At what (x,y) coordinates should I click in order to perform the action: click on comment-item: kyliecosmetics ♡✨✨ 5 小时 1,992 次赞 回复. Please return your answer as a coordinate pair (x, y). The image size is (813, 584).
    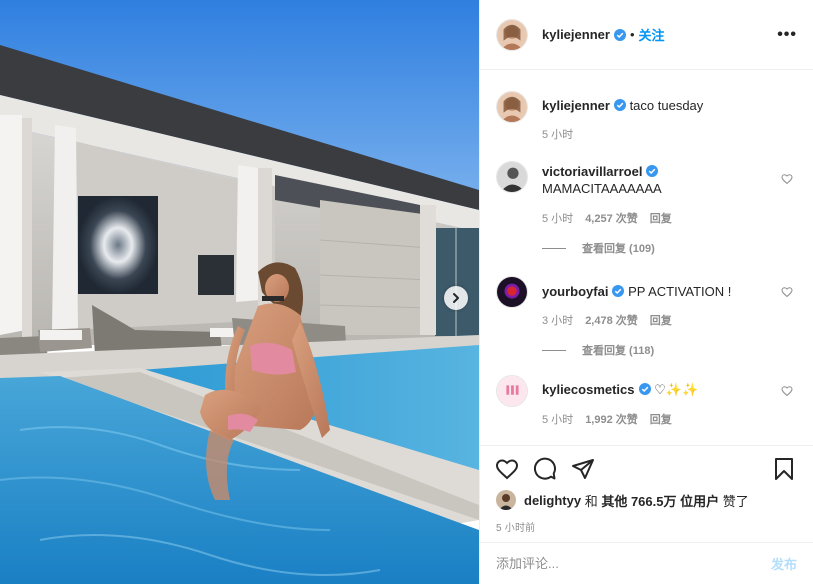
    Looking at the image, I should click on (646, 401).